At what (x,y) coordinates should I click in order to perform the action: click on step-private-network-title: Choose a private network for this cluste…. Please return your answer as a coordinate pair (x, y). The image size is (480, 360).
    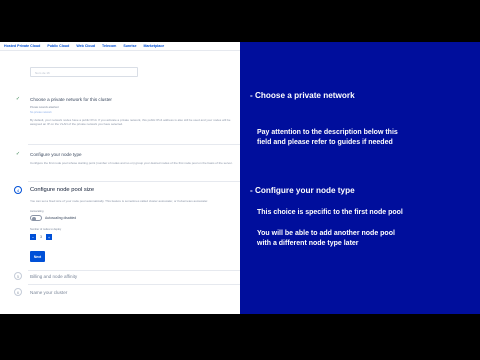
    Looking at the image, I should click on (71, 99).